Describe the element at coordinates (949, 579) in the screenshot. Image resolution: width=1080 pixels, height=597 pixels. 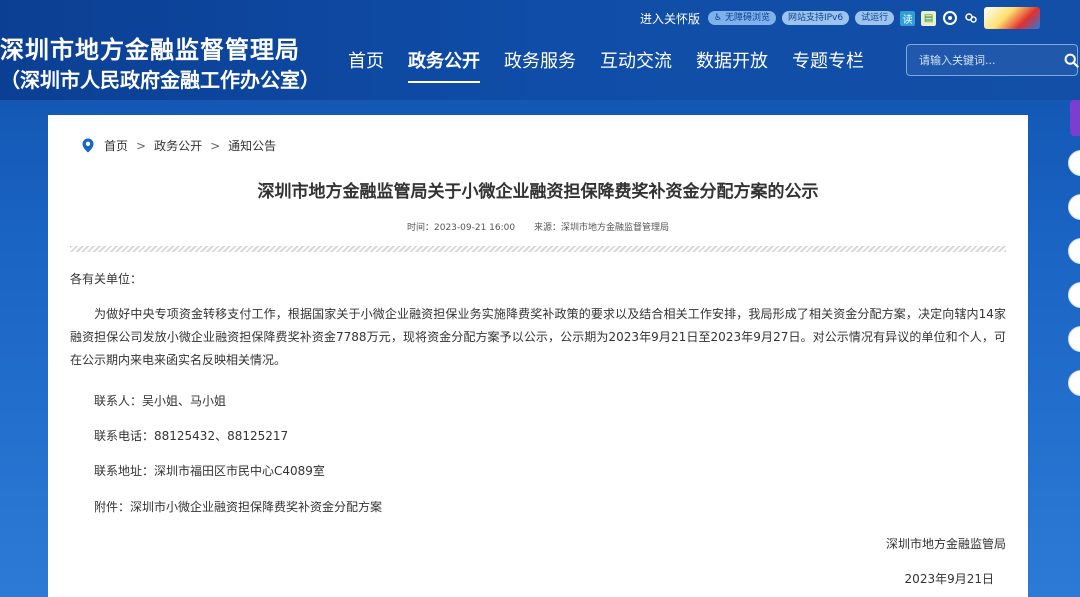
I see `signature-date: 2023年9月21日` at that location.